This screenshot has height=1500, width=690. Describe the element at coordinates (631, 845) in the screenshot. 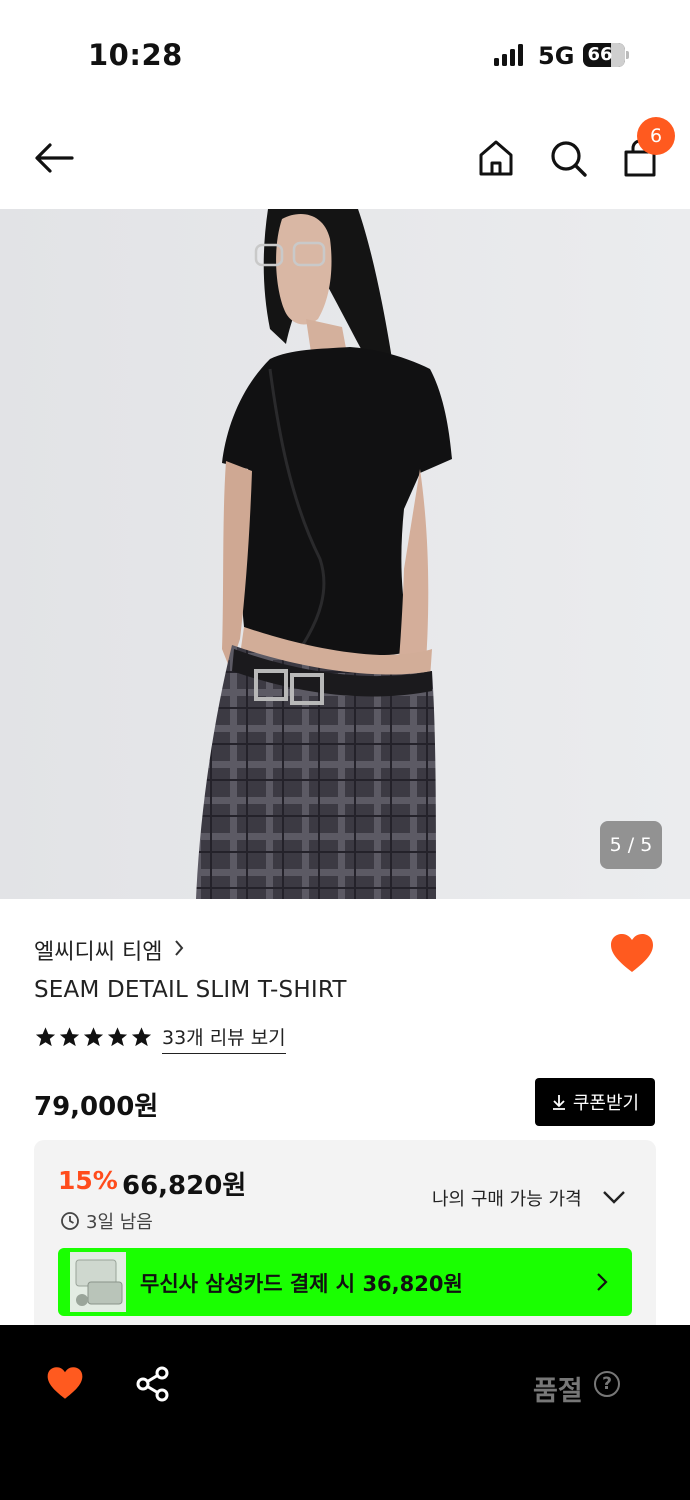

I see `gallery-counter: 5 / 5` at that location.